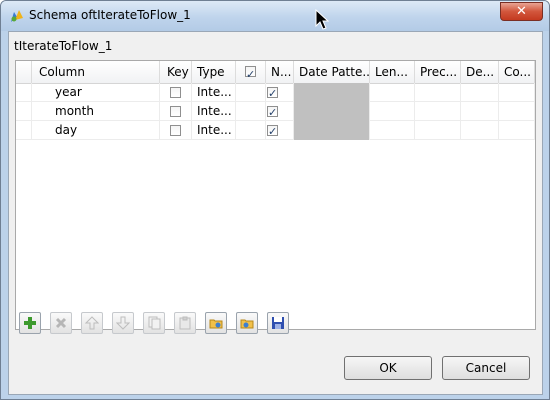 This screenshot has height=400, width=550. I want to click on column-name-cell: month, so click(96, 111).